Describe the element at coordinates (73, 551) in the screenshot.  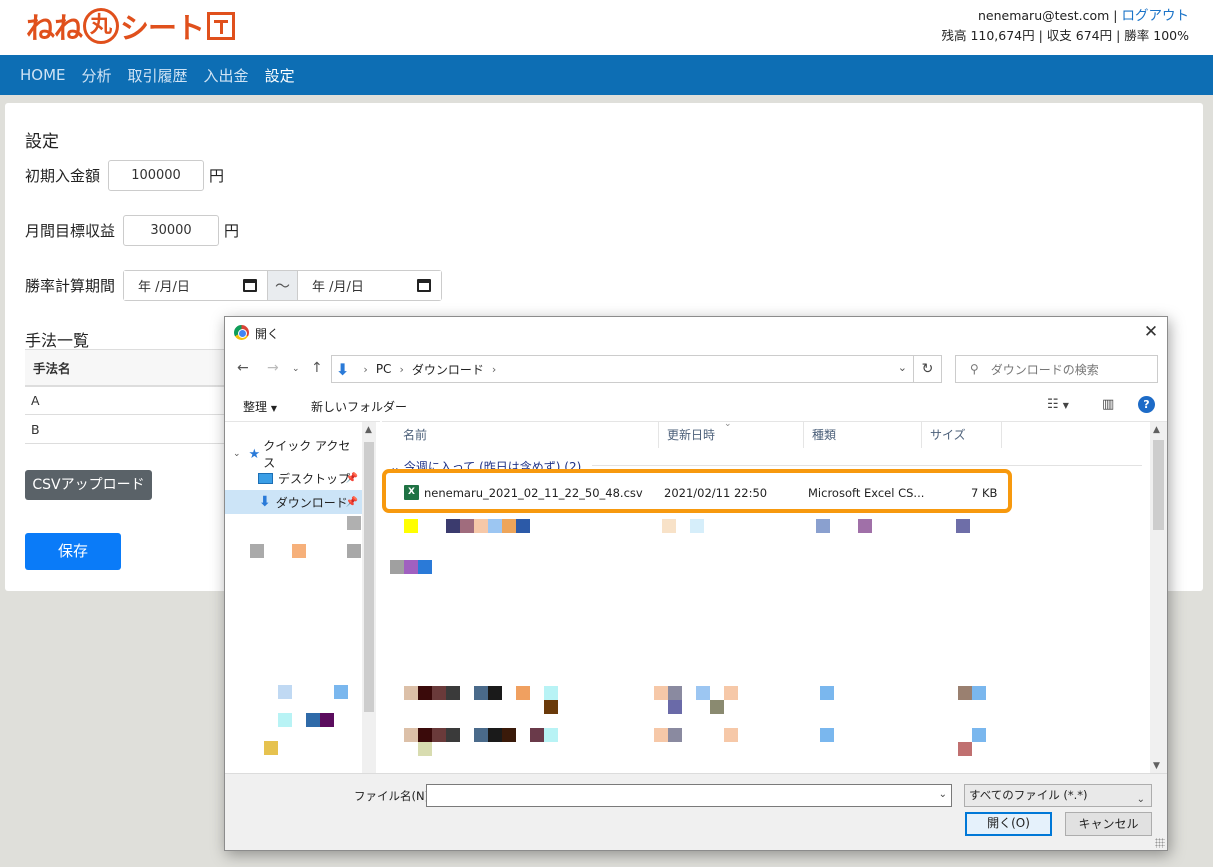
I see `save-button: 保存` at that location.